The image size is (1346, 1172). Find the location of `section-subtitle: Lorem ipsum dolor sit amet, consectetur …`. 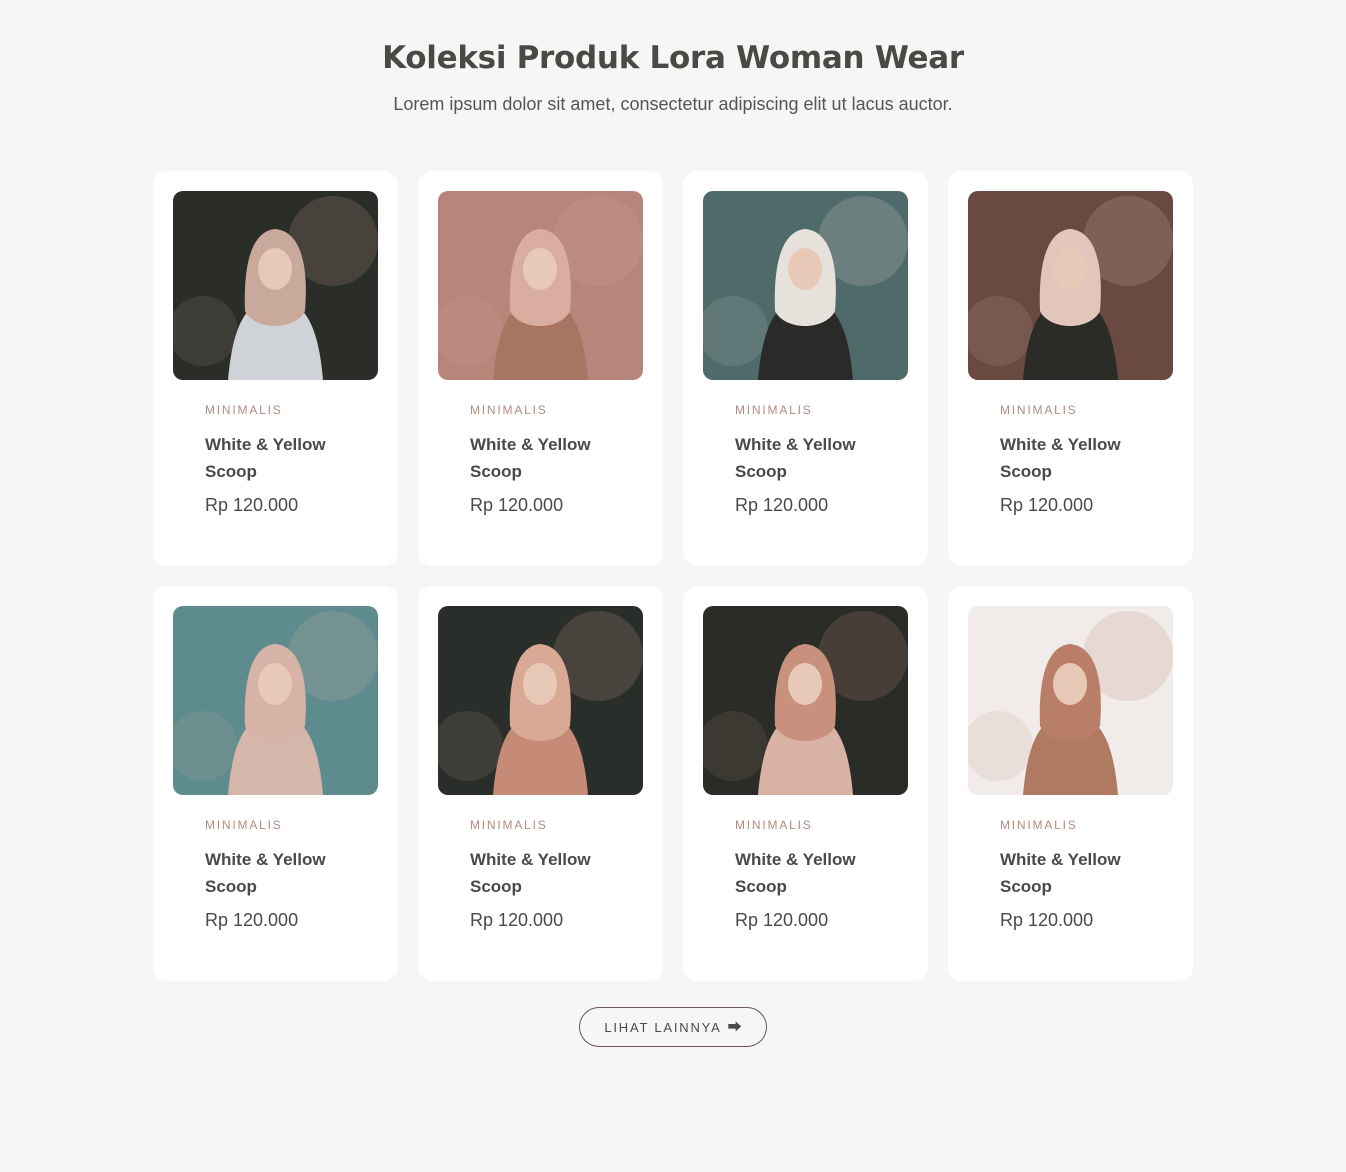

section-subtitle: Lorem ipsum dolor sit amet, consectetur … is located at coordinates (673, 104).